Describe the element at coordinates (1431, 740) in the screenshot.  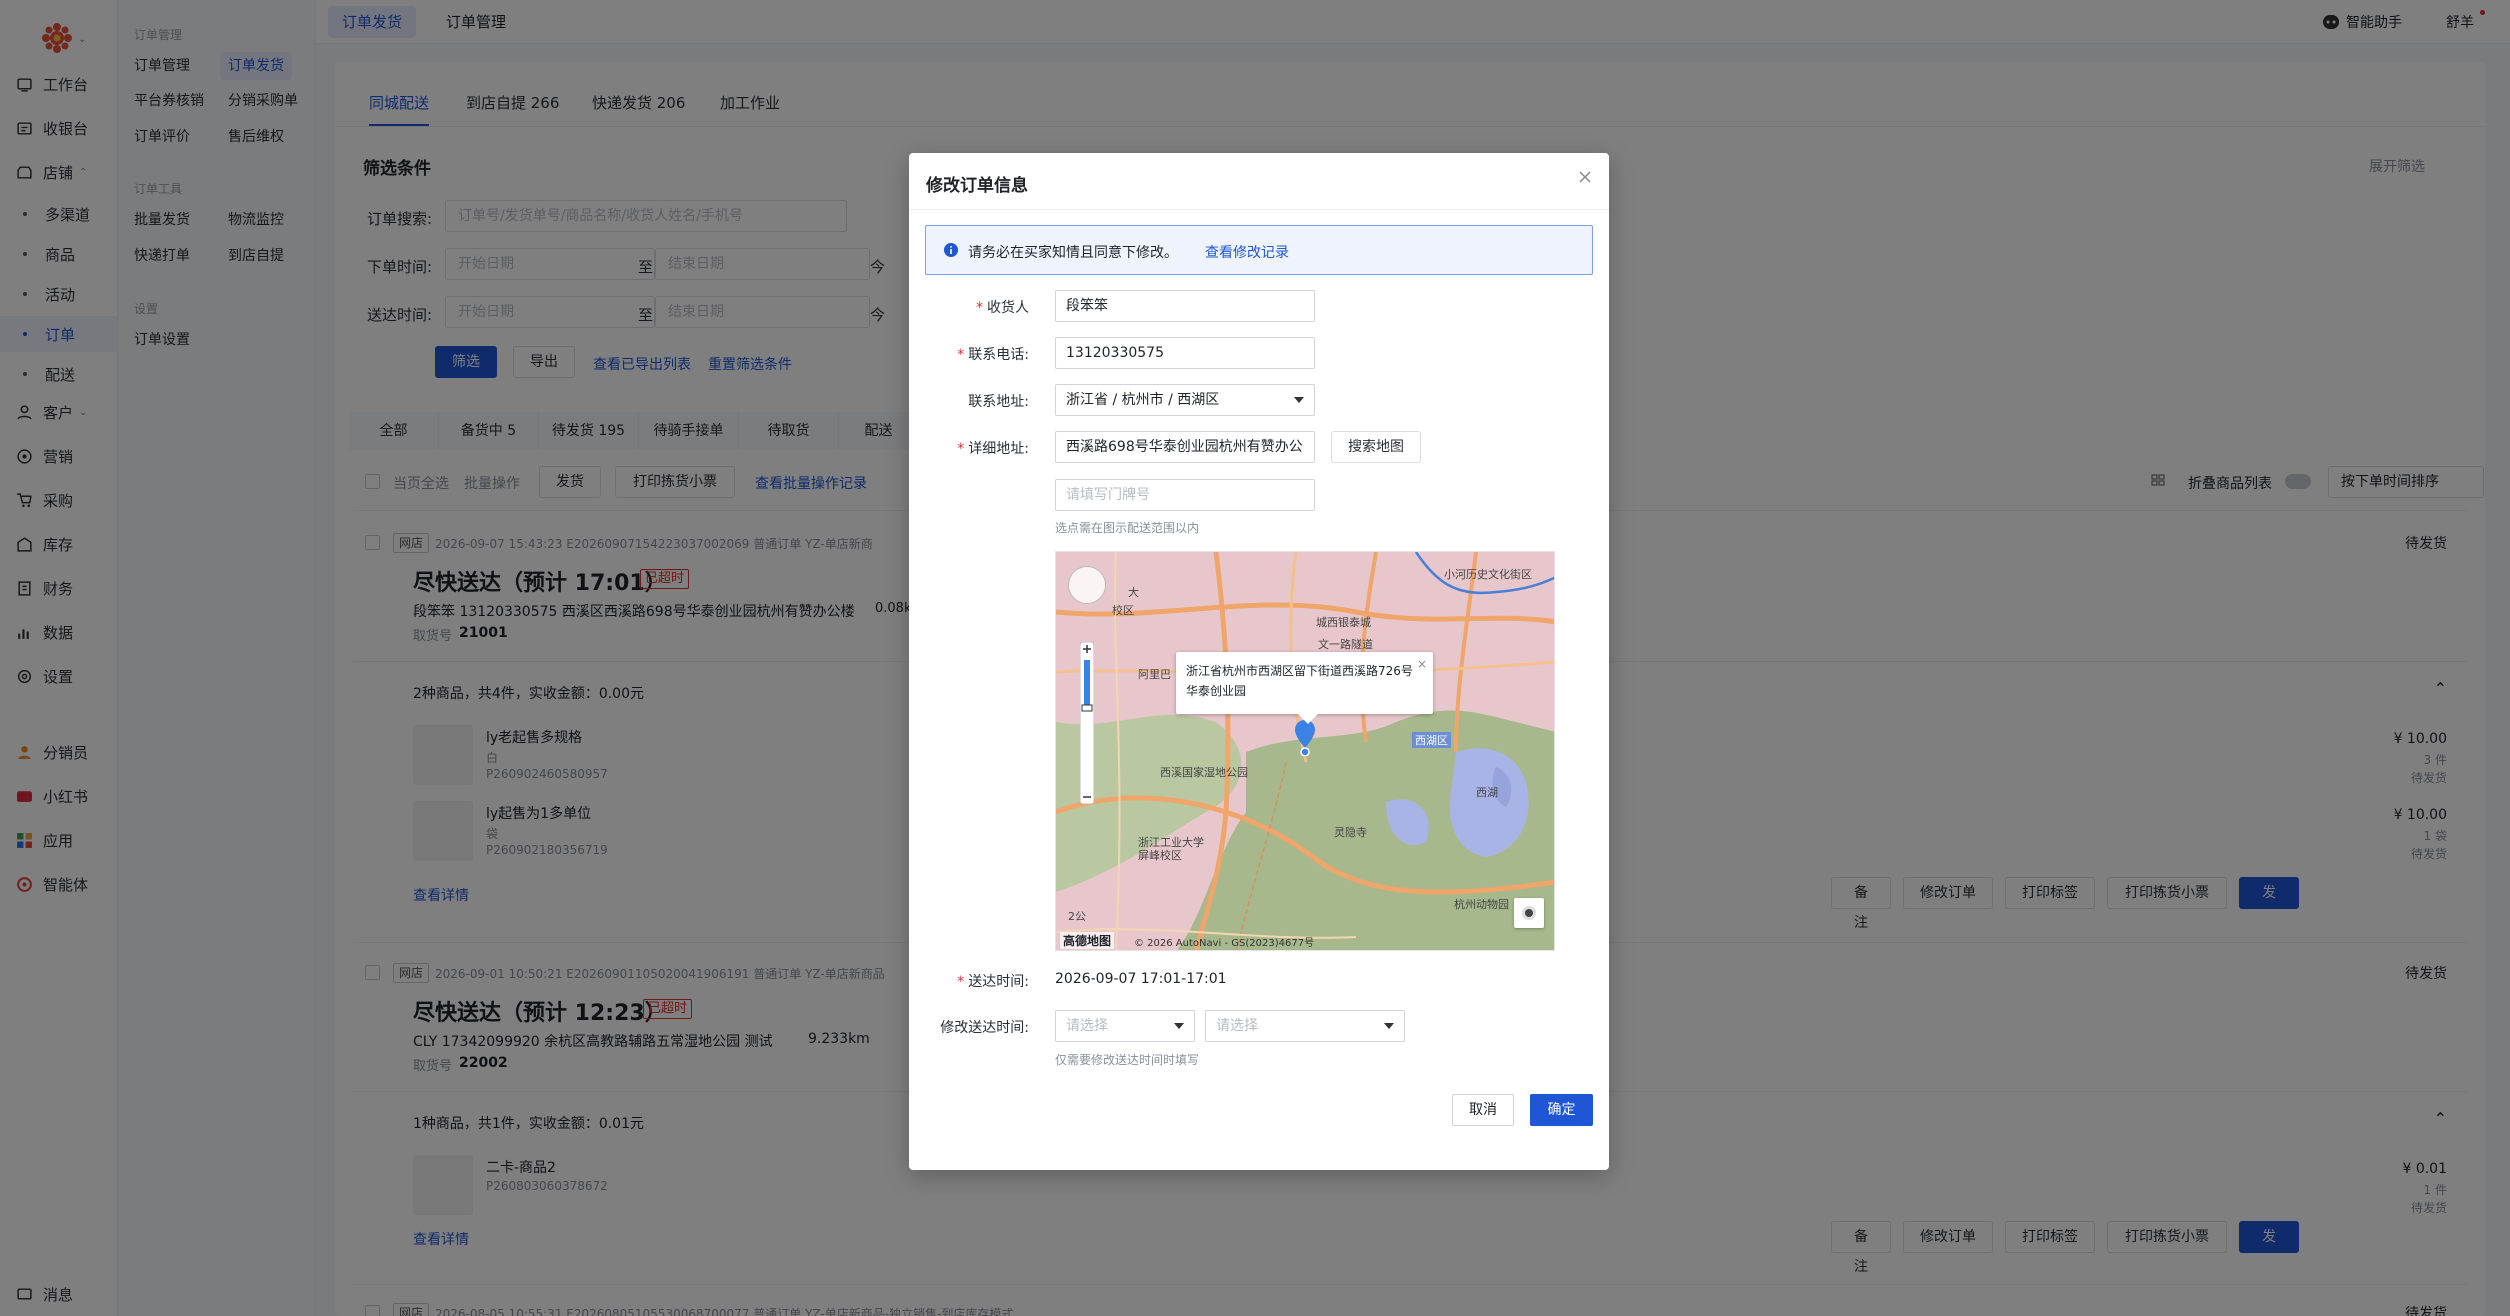
I see `map-label: 西湖区` at that location.